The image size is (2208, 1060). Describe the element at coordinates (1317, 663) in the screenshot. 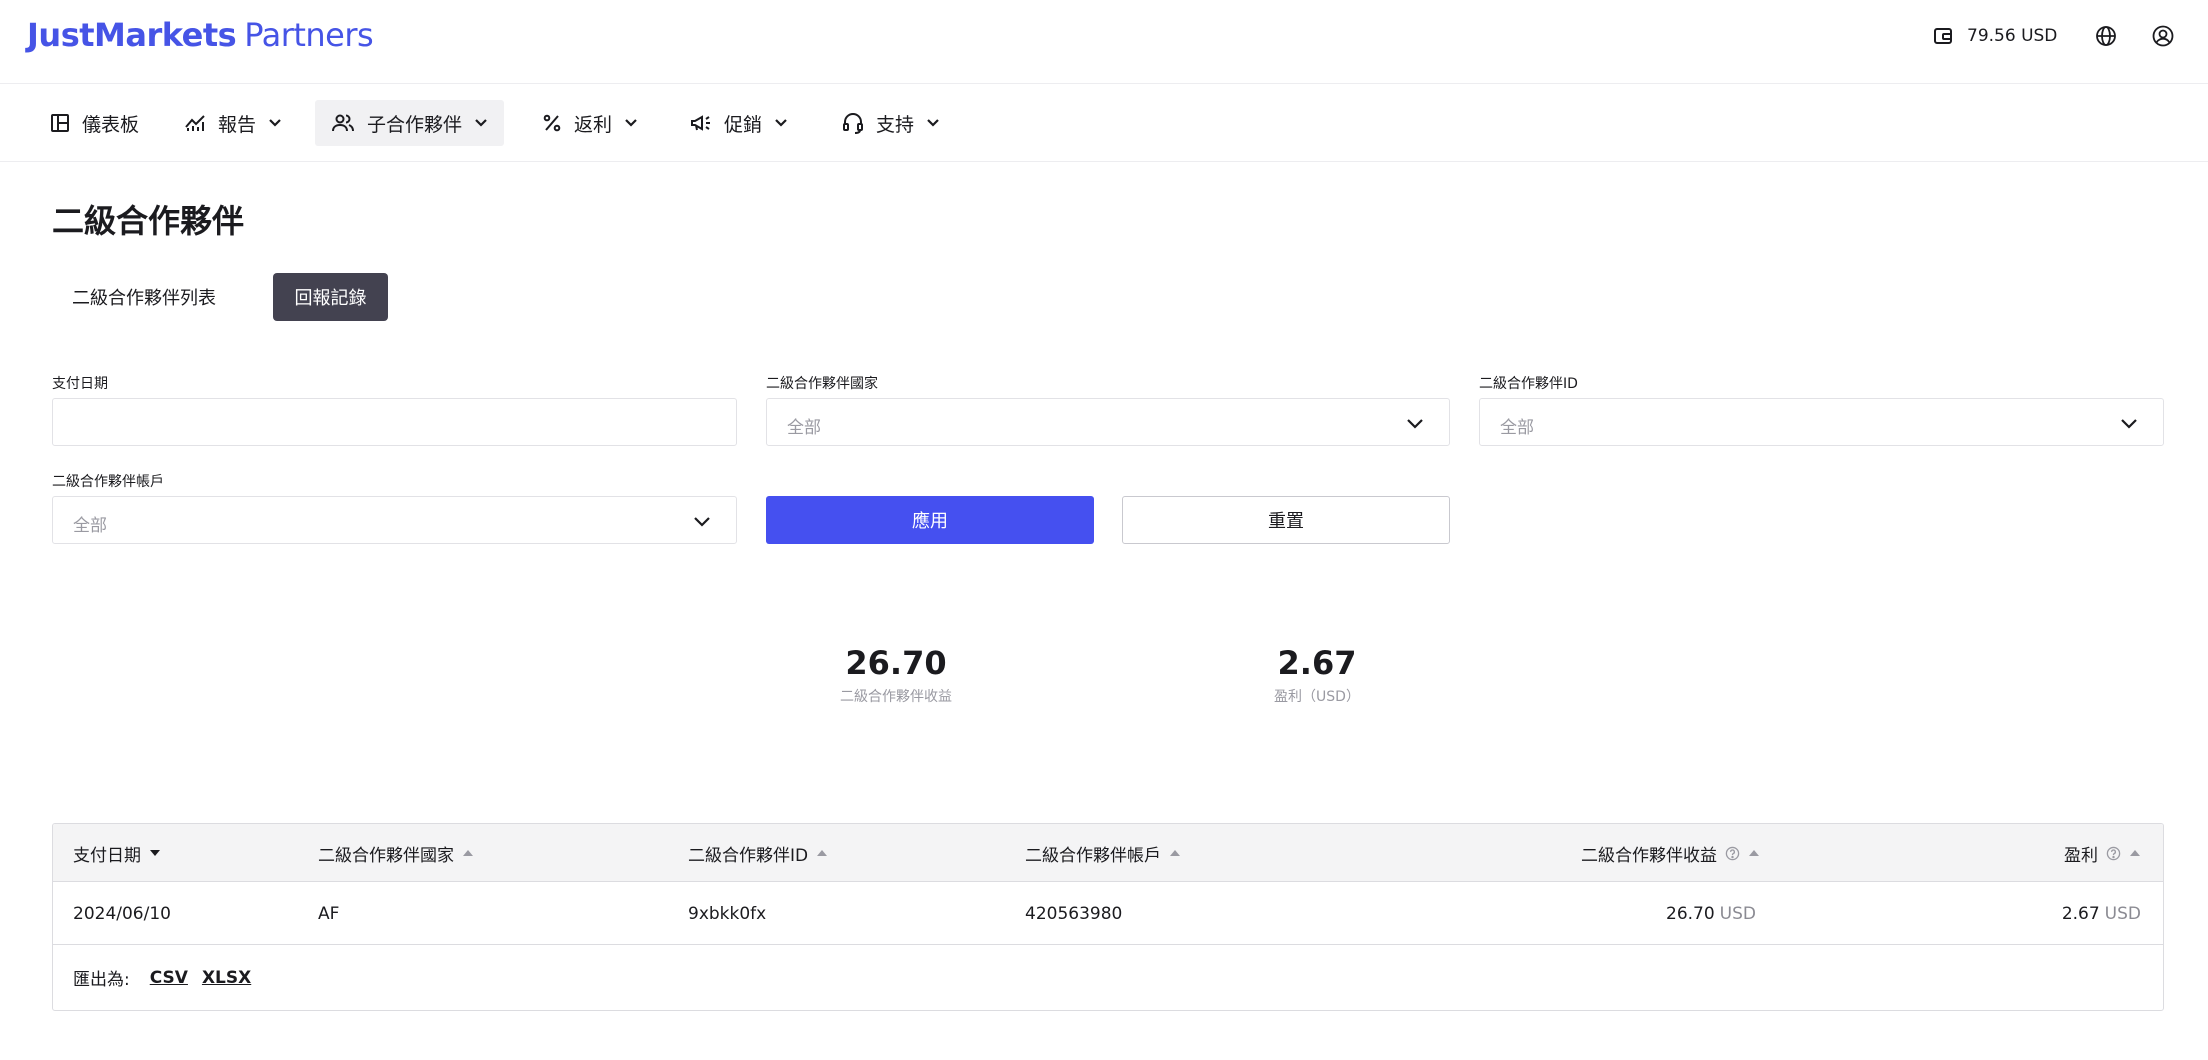

I see `profit-summary-value: 2.67` at that location.